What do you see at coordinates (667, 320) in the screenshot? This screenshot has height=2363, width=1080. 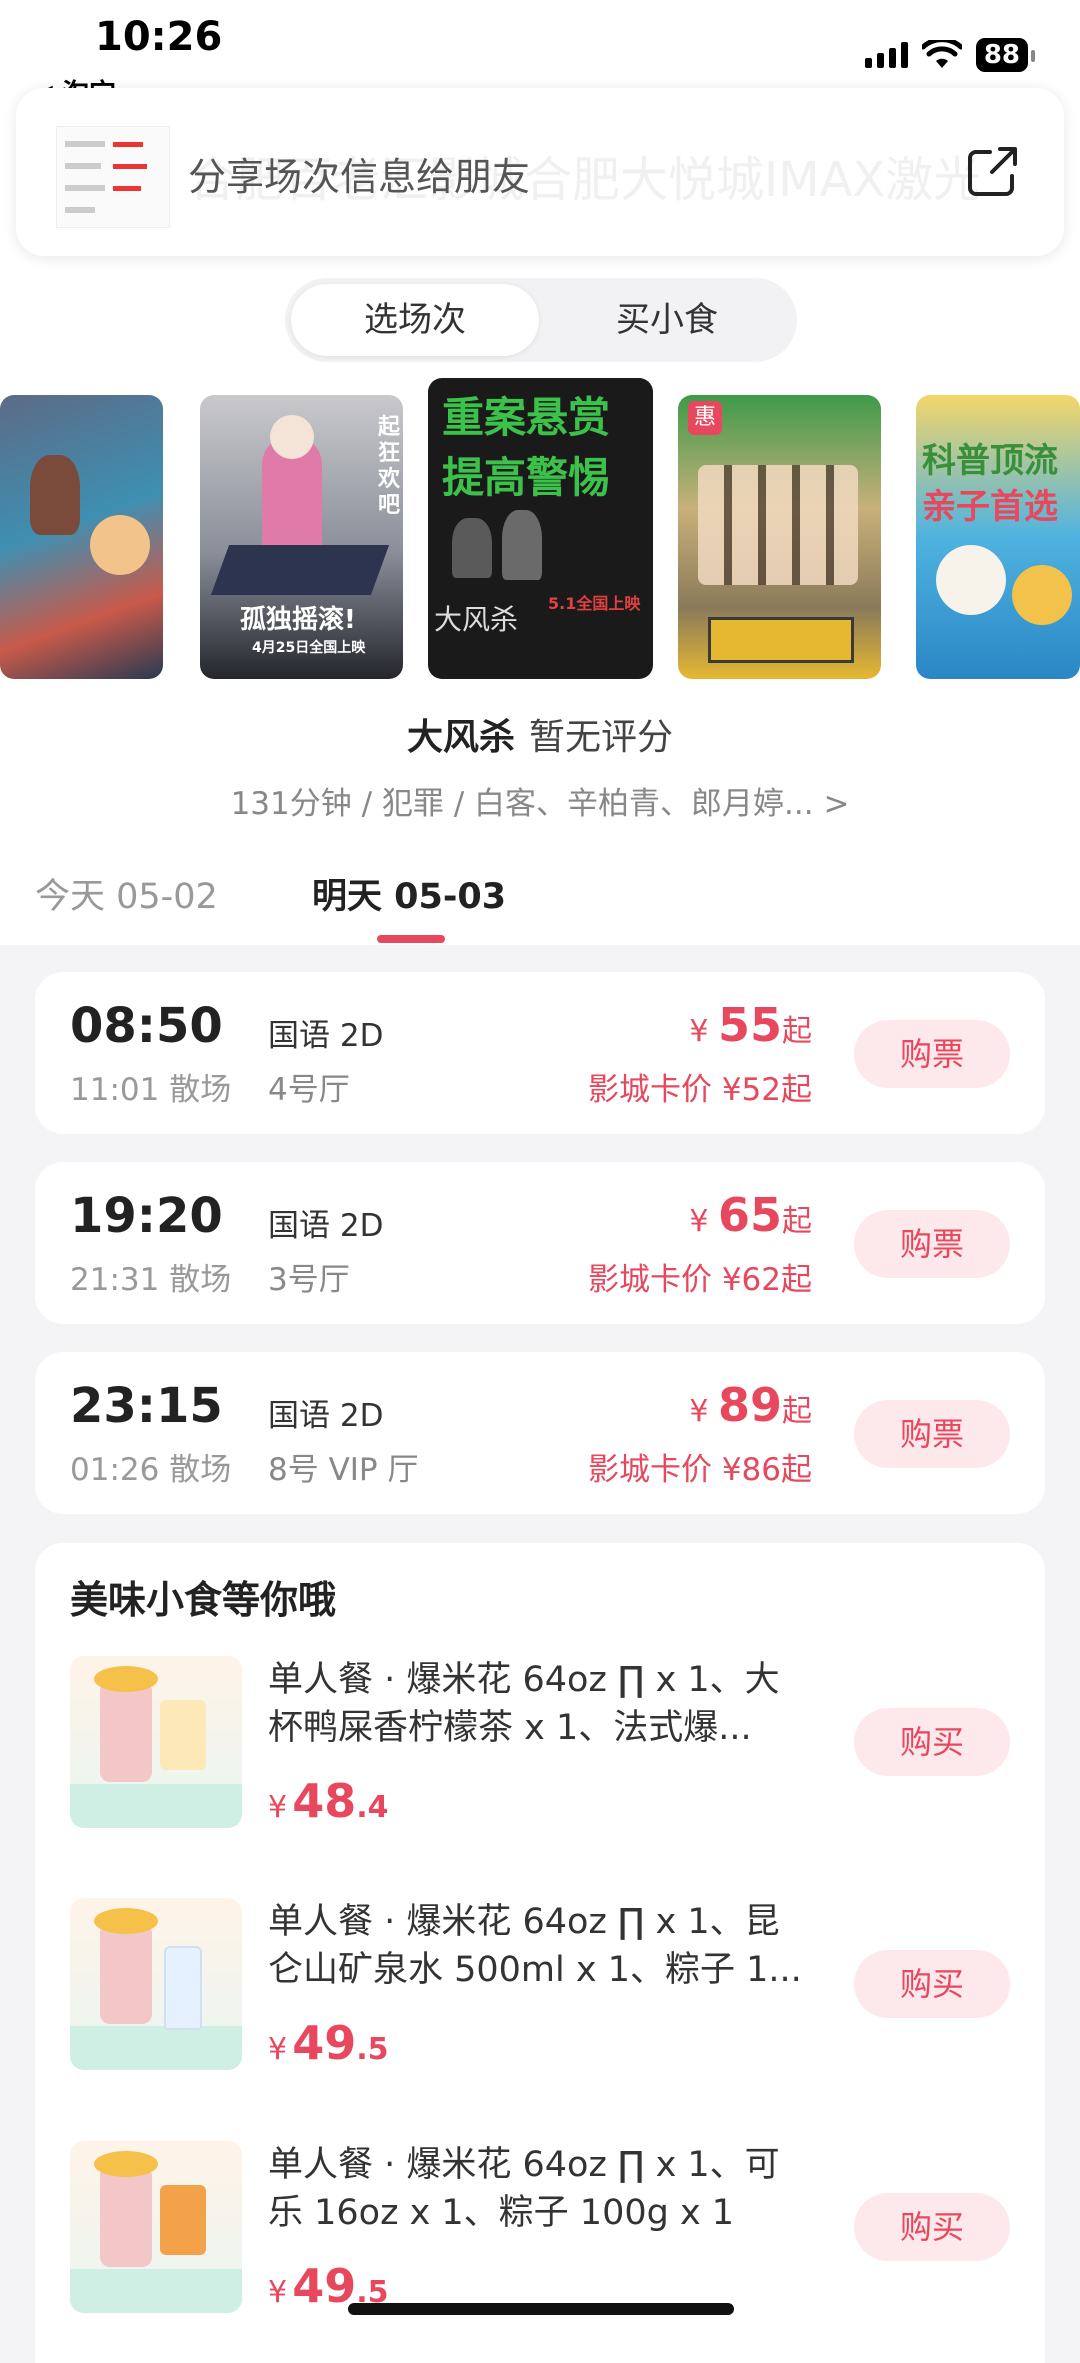 I see `tab-buy-snacks: 买小食` at bounding box center [667, 320].